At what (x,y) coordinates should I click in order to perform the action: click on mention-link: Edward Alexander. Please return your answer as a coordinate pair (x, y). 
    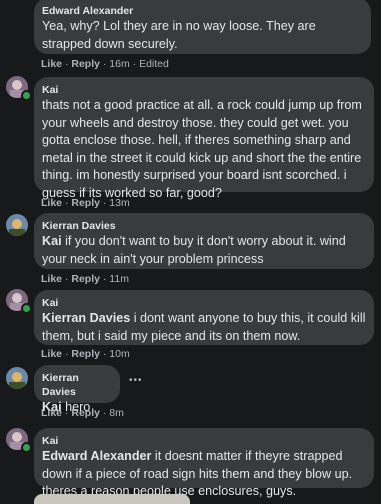
    Looking at the image, I should click on (96, 456).